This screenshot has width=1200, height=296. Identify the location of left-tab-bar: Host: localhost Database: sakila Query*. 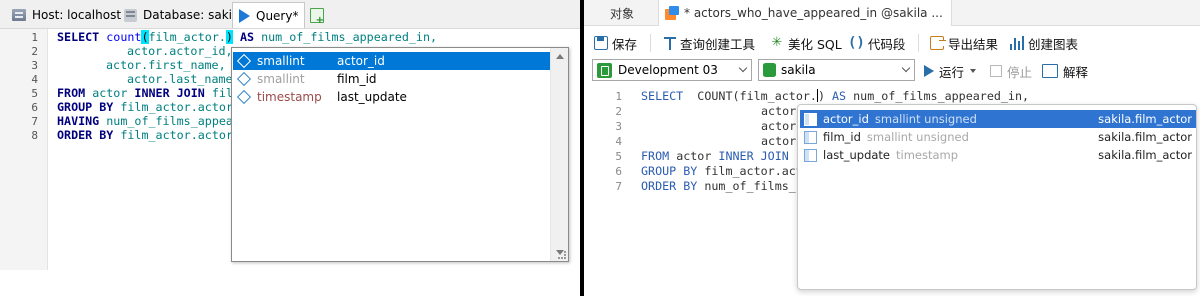
(290, 14).